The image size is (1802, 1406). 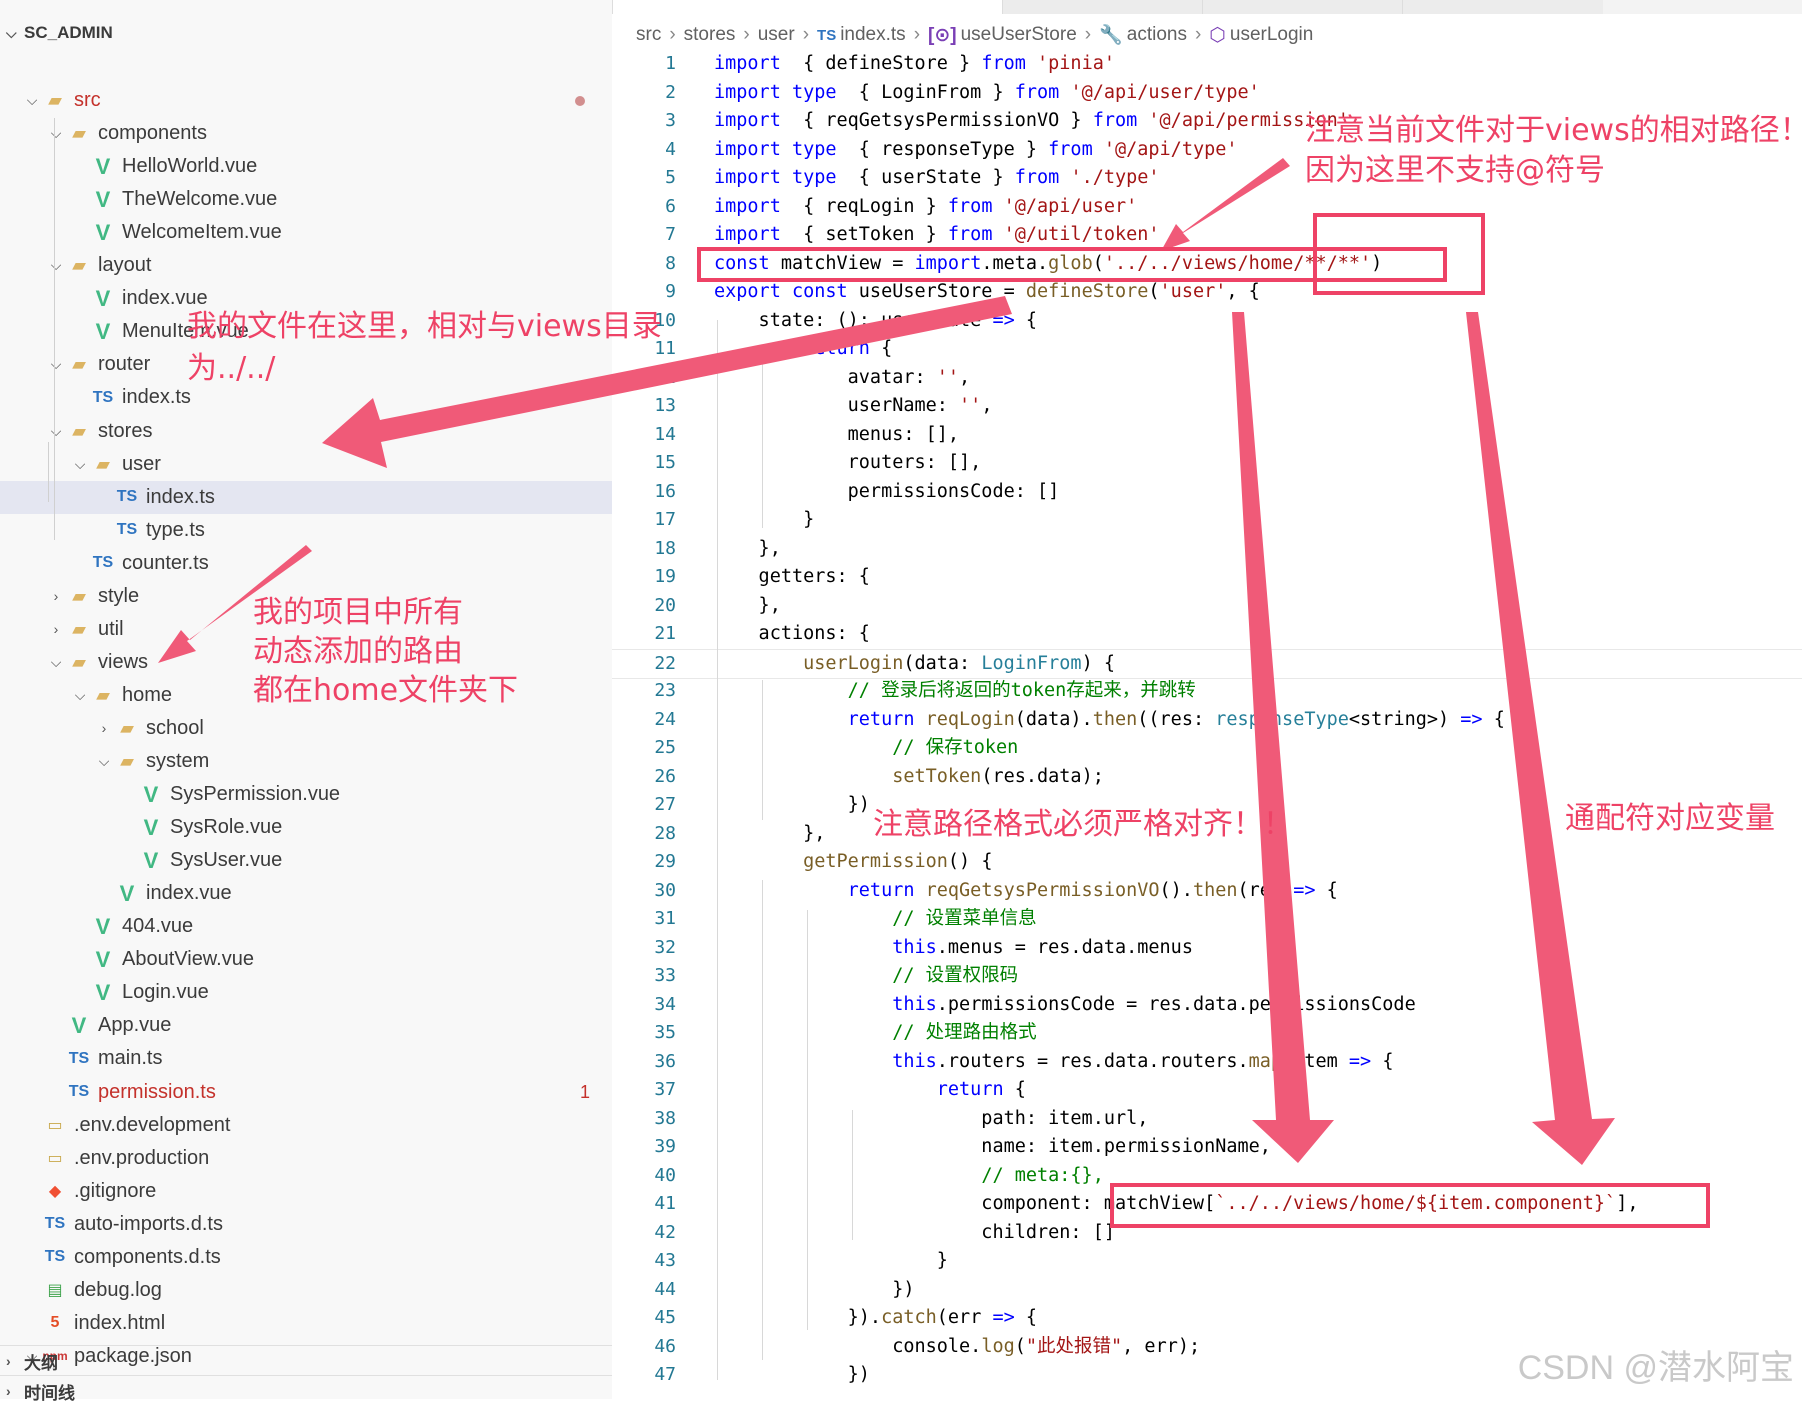 What do you see at coordinates (341, 464) in the screenshot?
I see `tree-folder: ⌵ ▰ user` at bounding box center [341, 464].